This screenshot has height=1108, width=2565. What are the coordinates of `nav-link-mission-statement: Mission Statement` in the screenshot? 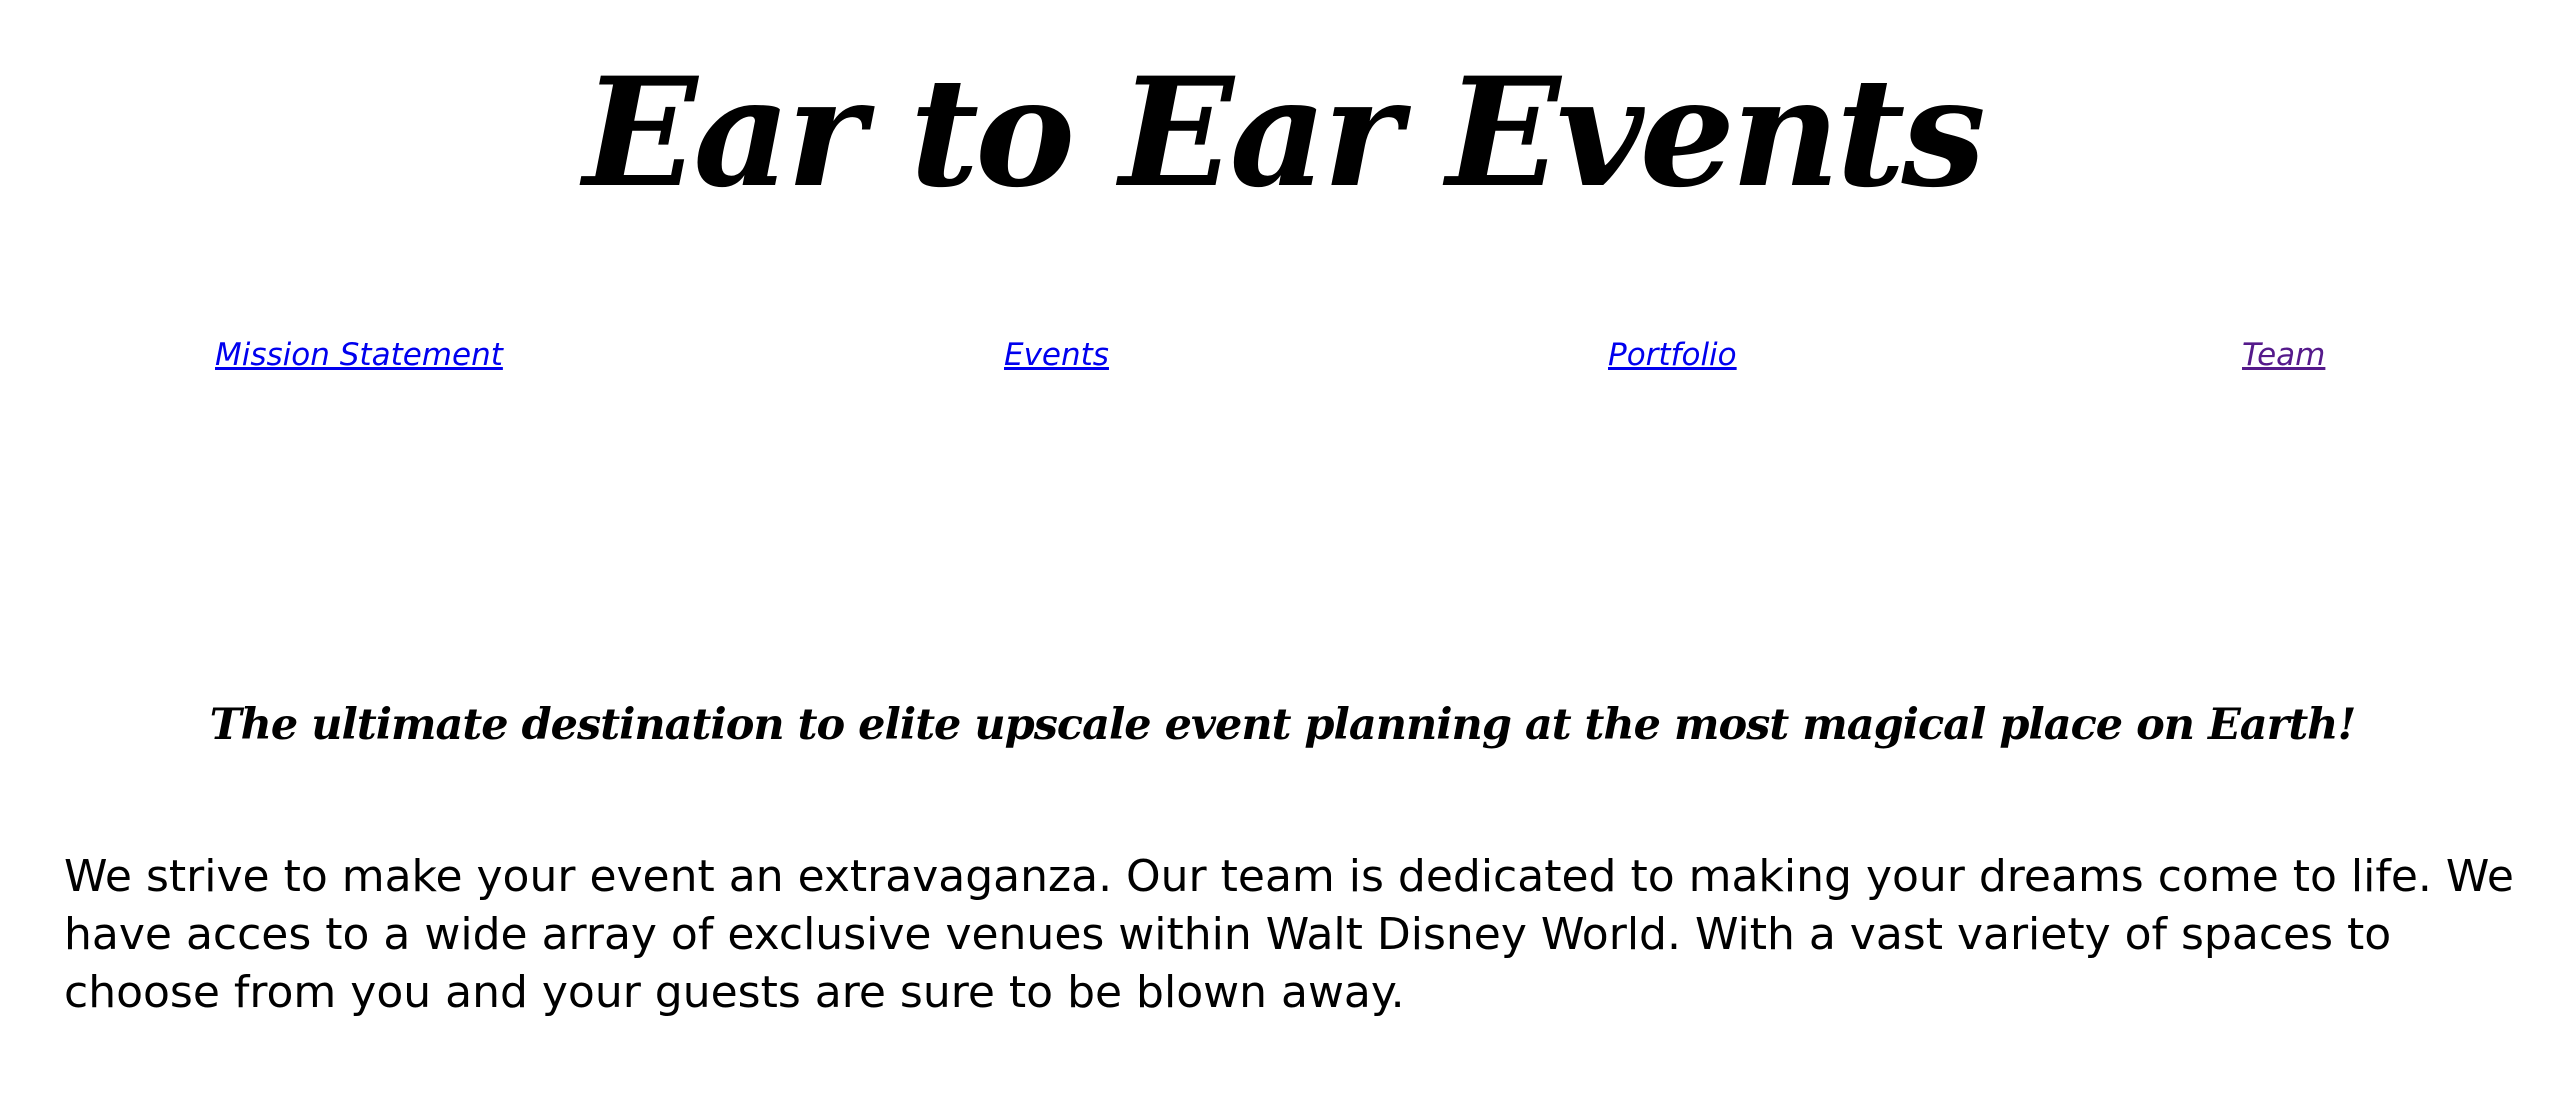 It's located at (359, 355).